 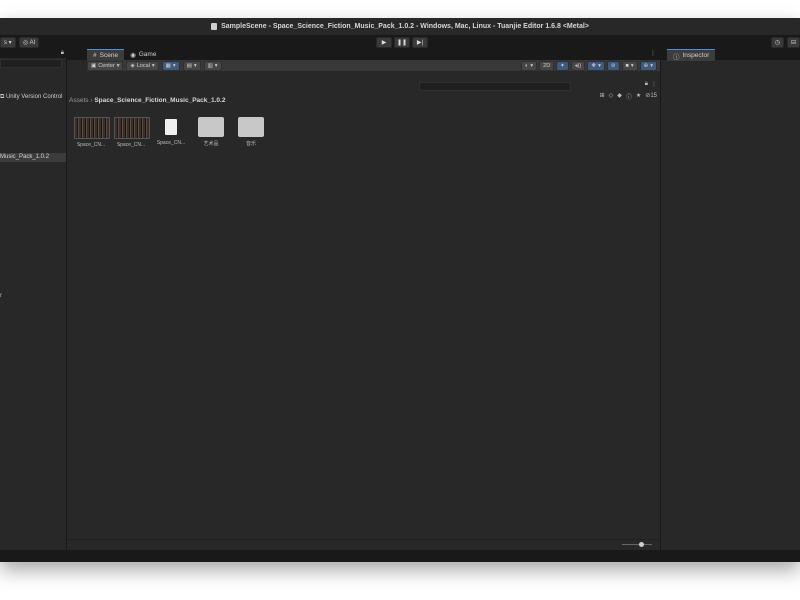 I want to click on visibility-toggle: ⊘, so click(x=613, y=66).